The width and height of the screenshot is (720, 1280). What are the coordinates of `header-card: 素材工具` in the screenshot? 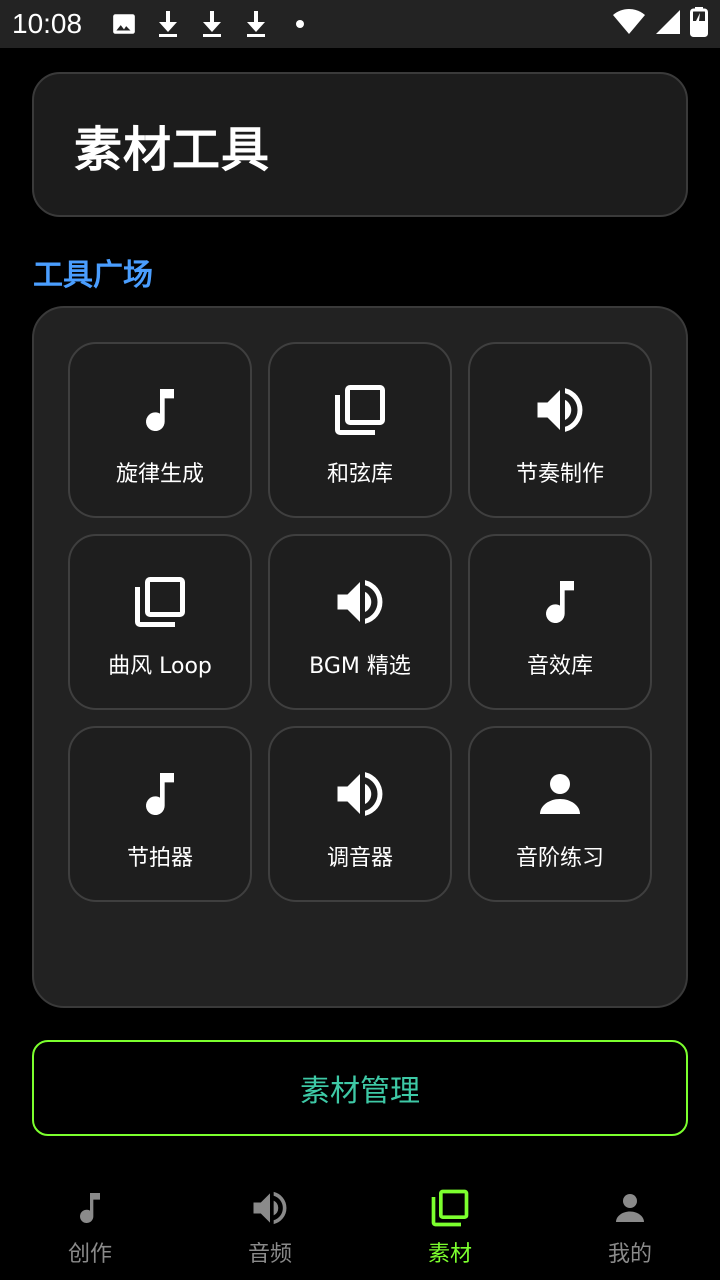 It's located at (360, 144).